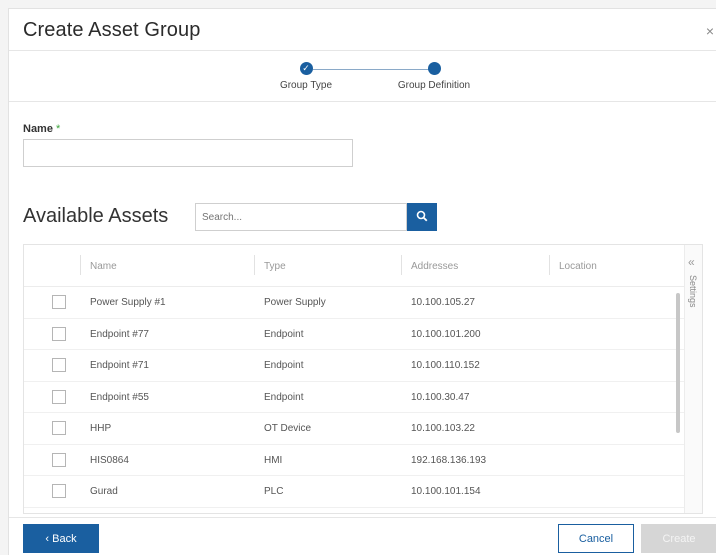 This screenshot has width=716, height=555. What do you see at coordinates (693, 291) in the screenshot?
I see `settings-label: Settings` at bounding box center [693, 291].